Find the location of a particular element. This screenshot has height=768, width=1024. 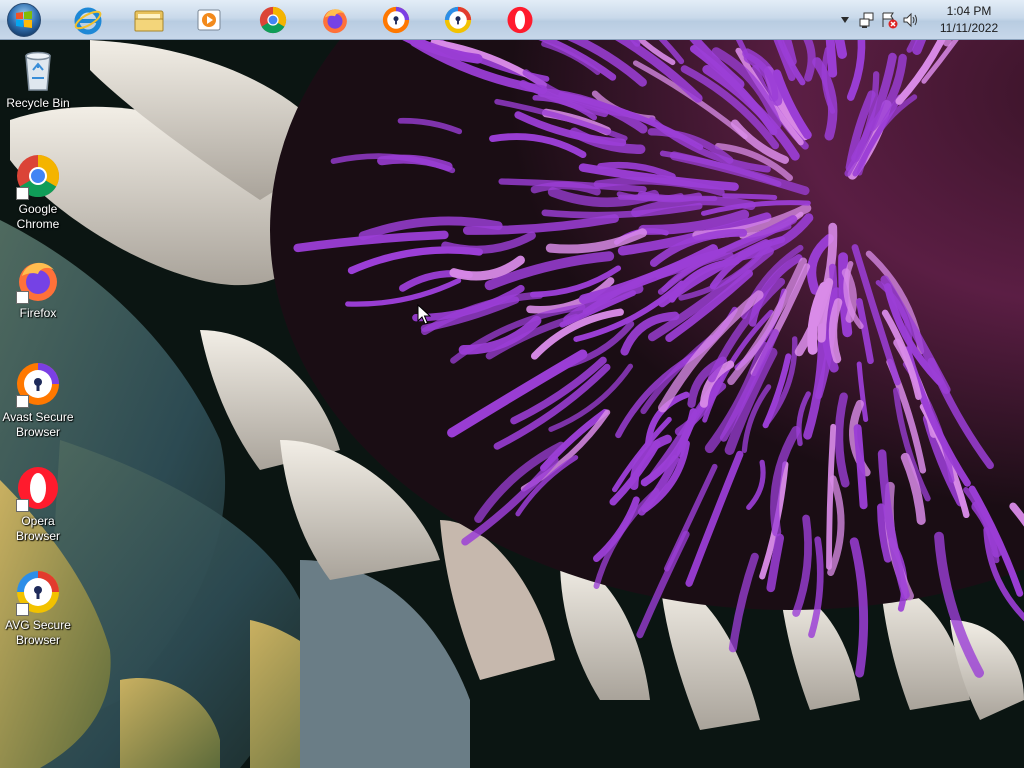

clock-time: 1:04 PM is located at coordinates (969, 11).